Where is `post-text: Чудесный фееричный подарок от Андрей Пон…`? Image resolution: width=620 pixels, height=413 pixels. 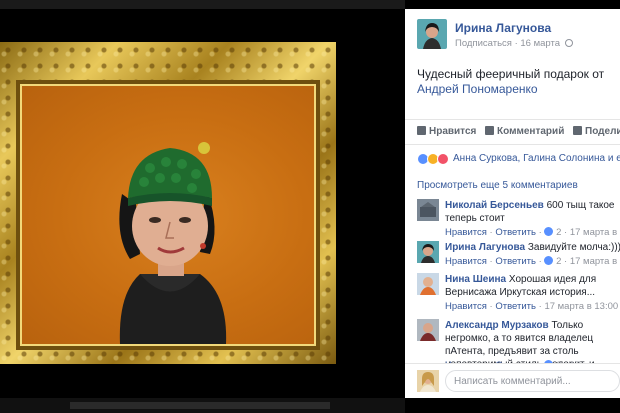
post-text: Чудесный фееричный подарок от Андрей Пон… is located at coordinates (518, 82).